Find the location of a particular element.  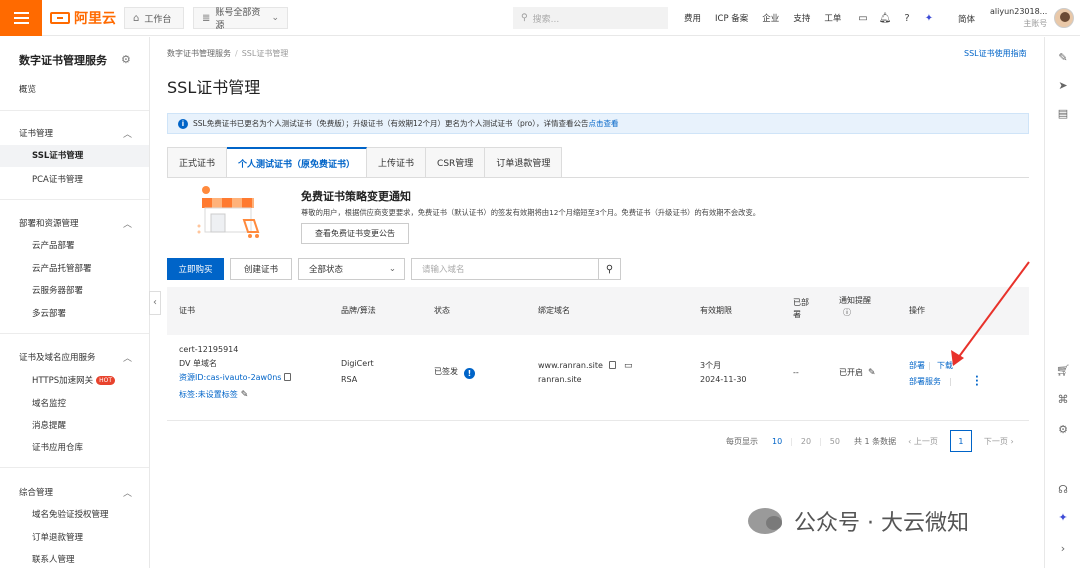

col-deployed: 已部署 is located at coordinates (801, 308).